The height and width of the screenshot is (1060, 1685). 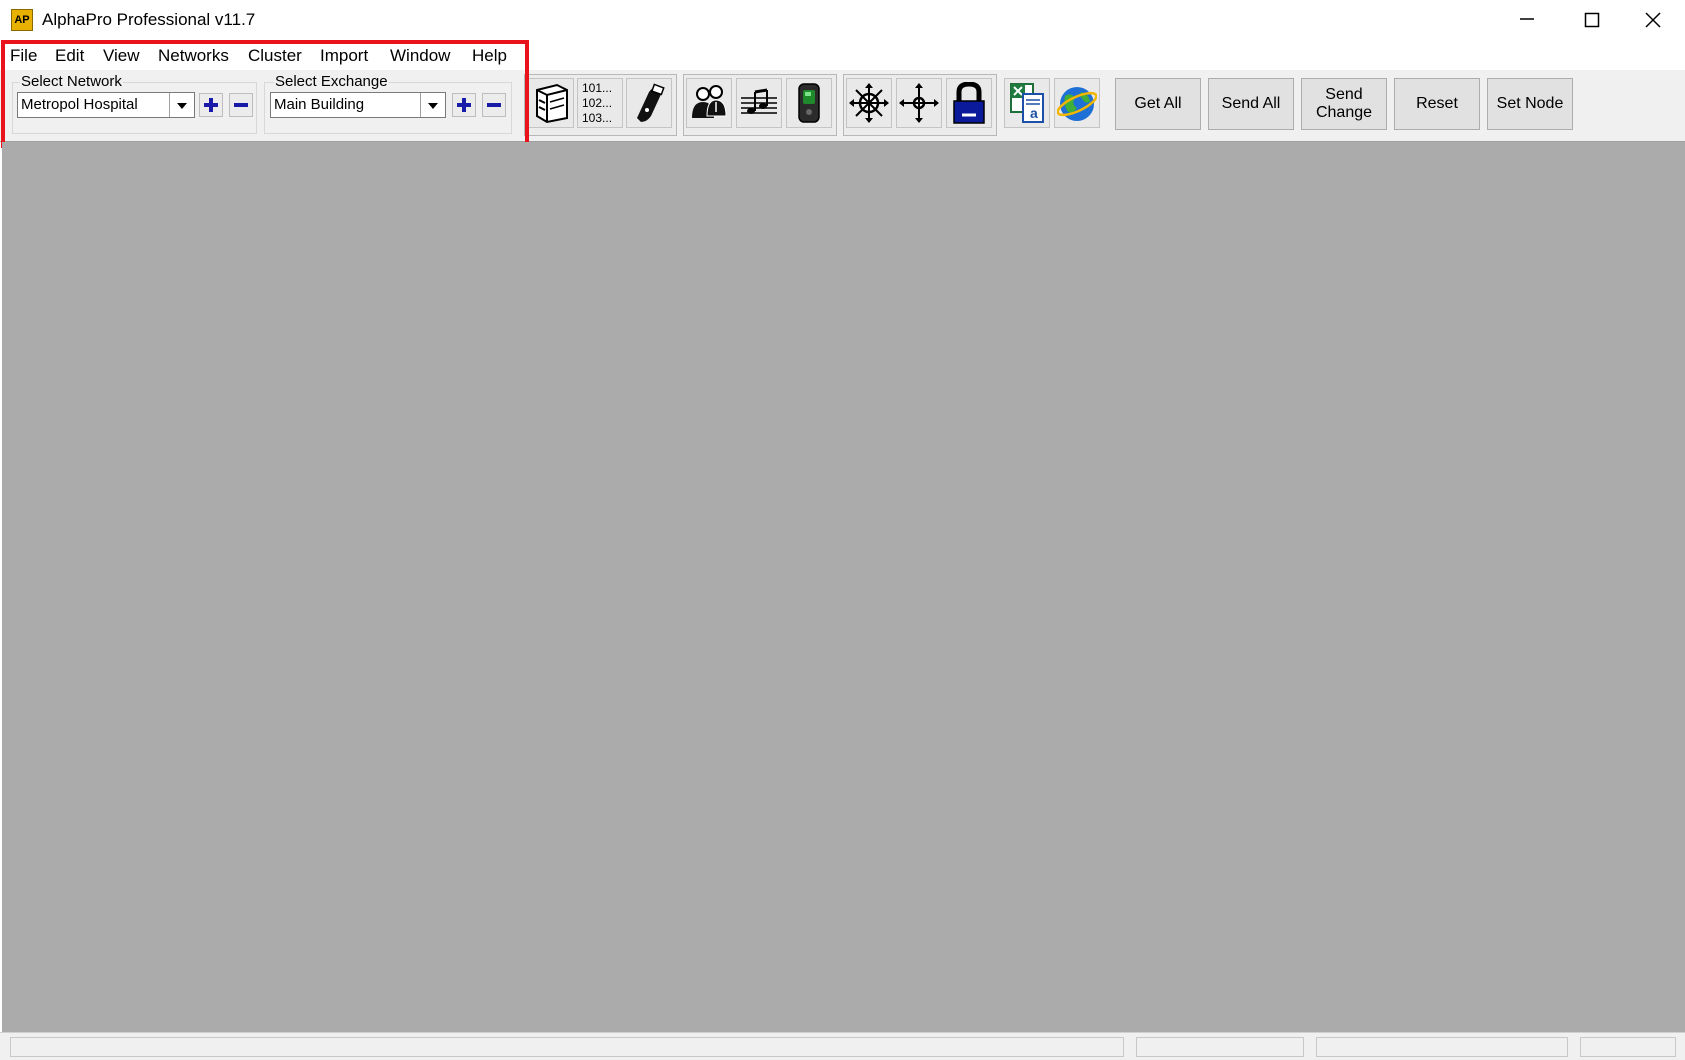 I want to click on send-change-button: Send Change, so click(x=1344, y=104).